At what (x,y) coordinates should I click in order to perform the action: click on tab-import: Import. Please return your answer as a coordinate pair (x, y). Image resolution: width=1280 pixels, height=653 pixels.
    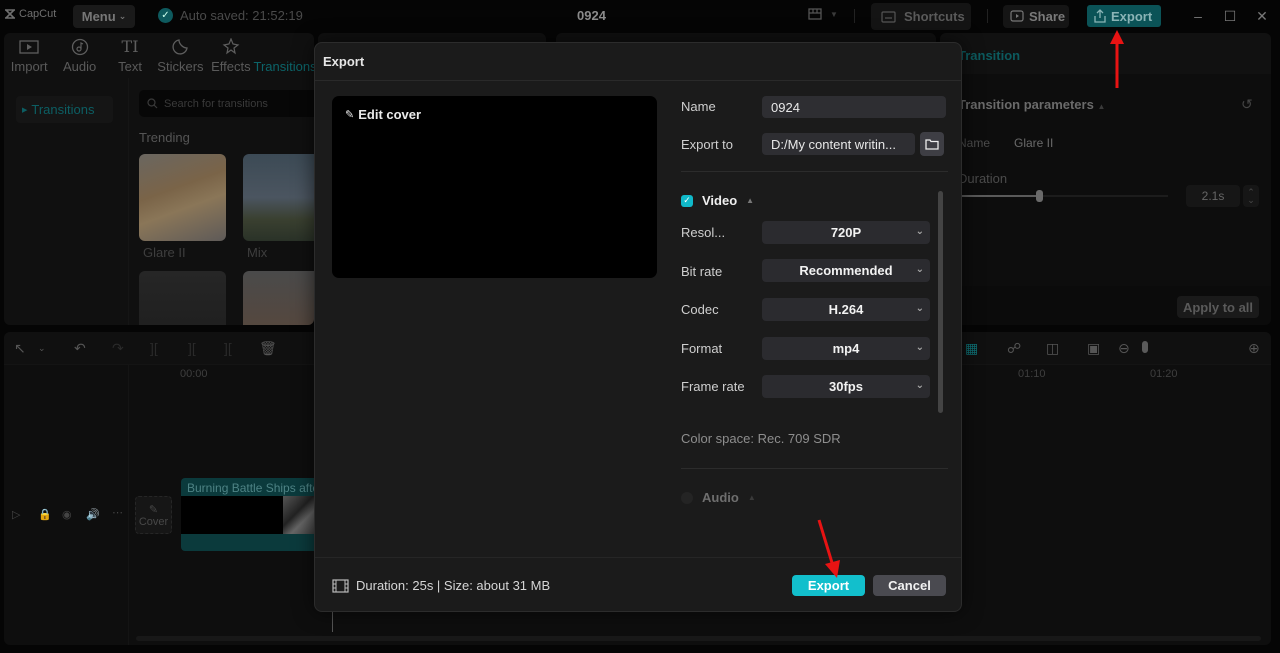
    Looking at the image, I should click on (29, 55).